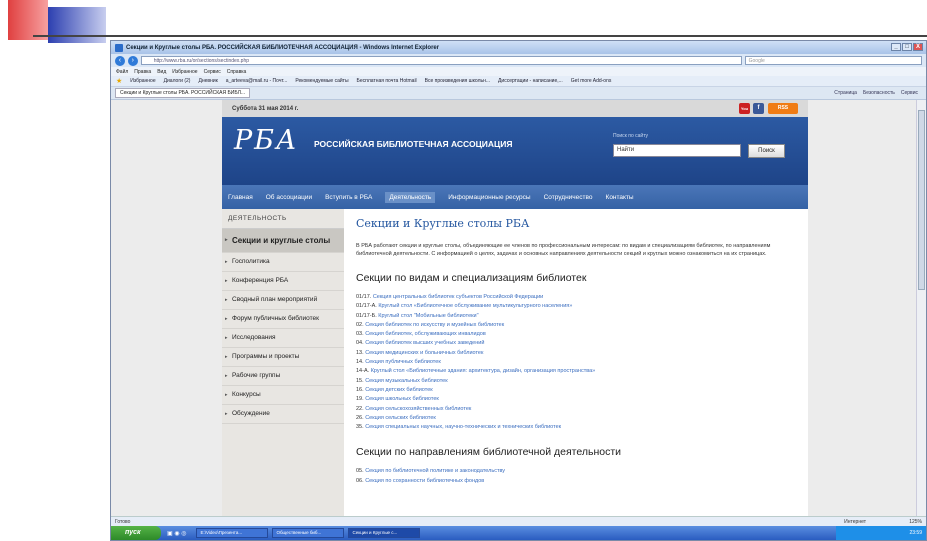 The width and height of the screenshot is (927, 541). I want to click on ie-icon, so click(119, 47).